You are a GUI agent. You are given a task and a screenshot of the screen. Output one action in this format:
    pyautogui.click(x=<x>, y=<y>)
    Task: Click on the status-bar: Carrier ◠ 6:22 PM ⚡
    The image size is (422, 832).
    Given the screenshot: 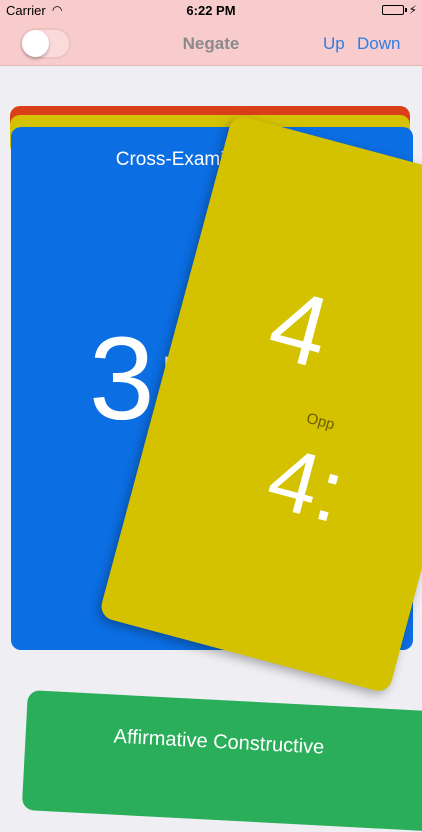 What is the action you would take?
    pyautogui.click(x=211, y=11)
    